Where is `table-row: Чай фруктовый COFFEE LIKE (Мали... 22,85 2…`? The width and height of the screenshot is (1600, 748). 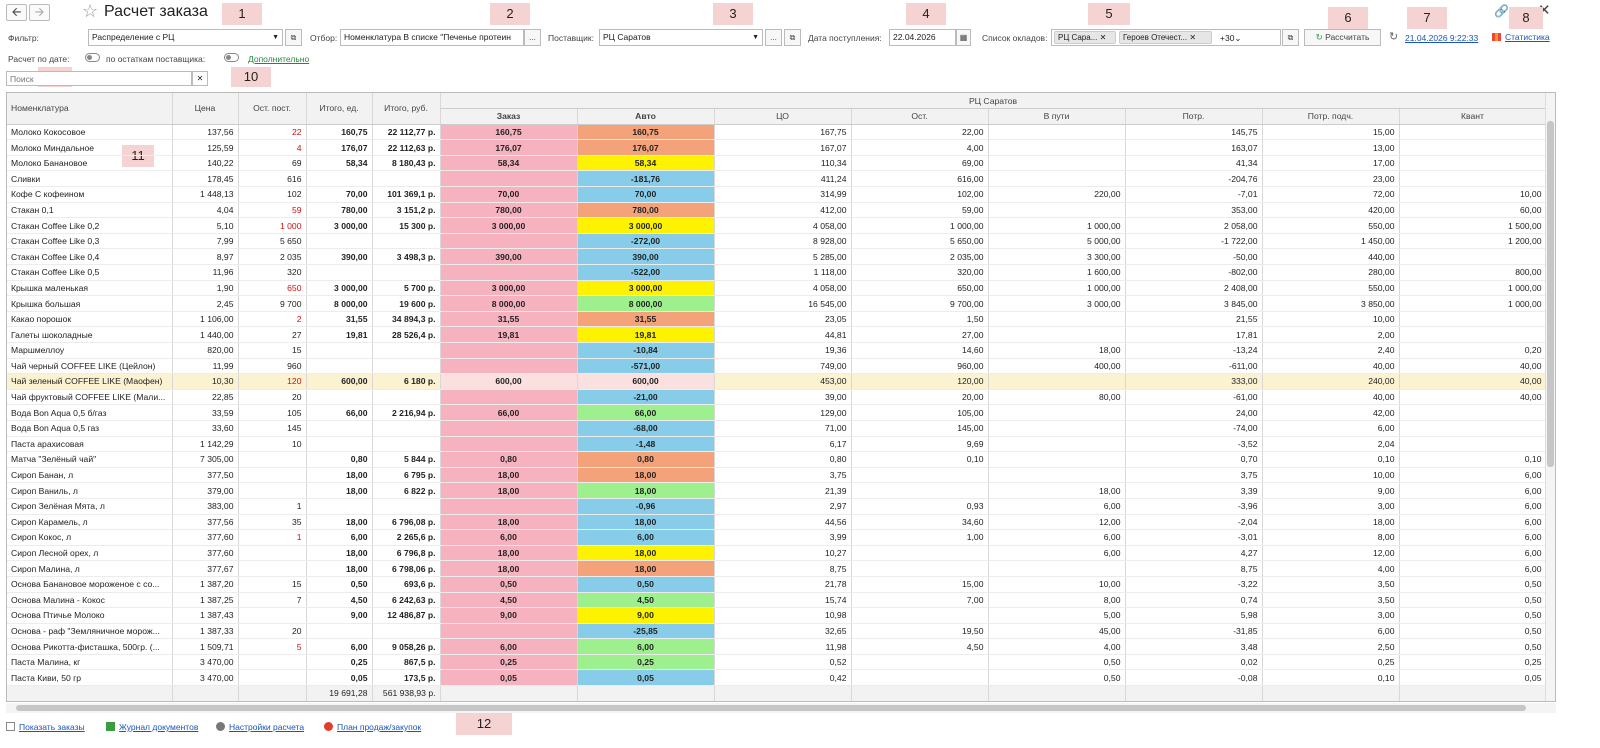
table-row: Чай фруктовый COFFEE LIKE (Мали... 22,85 2… is located at coordinates (777, 397).